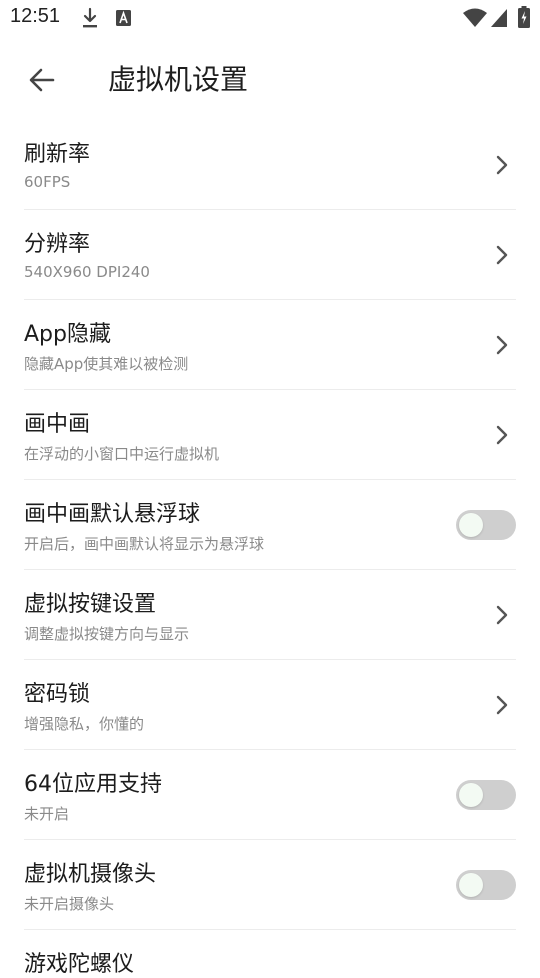 The width and height of the screenshot is (540, 978). Describe the element at coordinates (486, 885) in the screenshot. I see `vm-camera-toggle` at that location.